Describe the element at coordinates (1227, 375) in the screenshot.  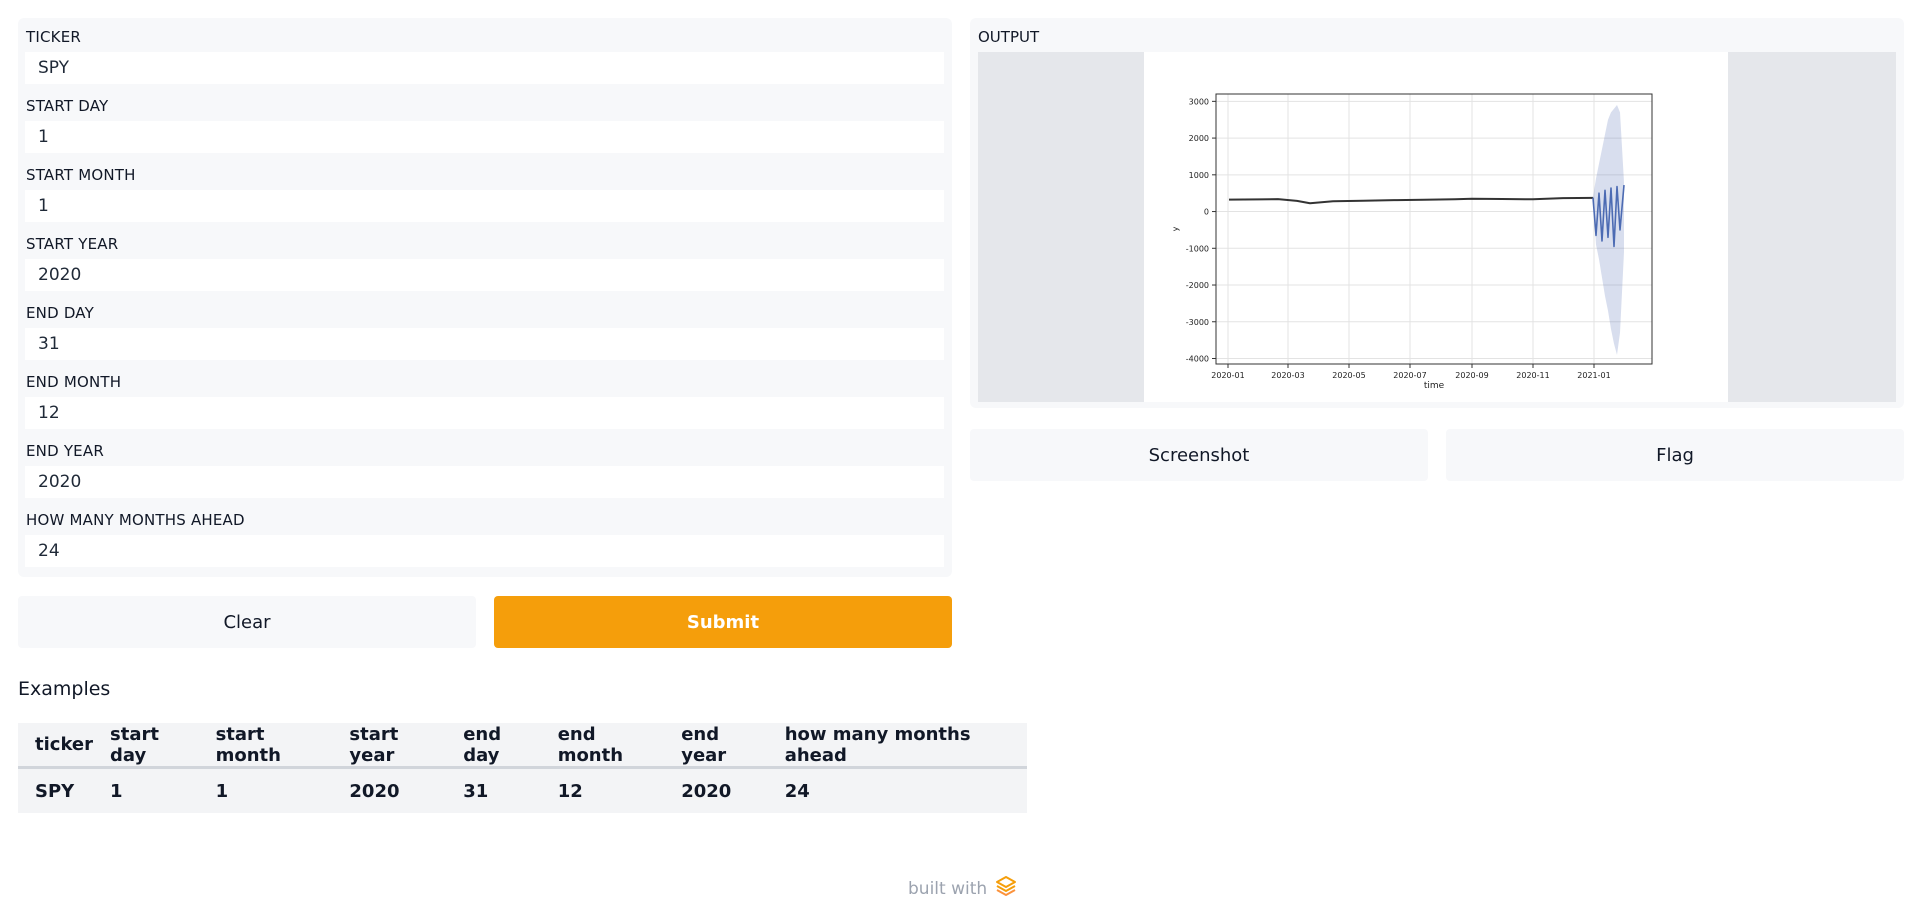
I see `x-tick-label: 2020-01` at that location.